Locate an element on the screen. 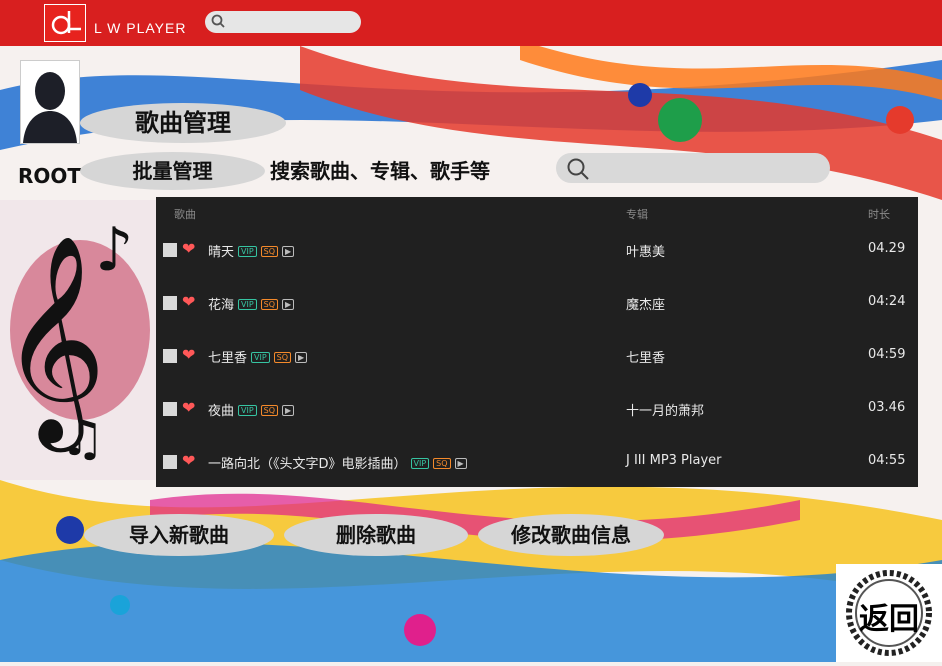 This screenshot has width=942, height=666. header-song: 歌曲 is located at coordinates (185, 214).